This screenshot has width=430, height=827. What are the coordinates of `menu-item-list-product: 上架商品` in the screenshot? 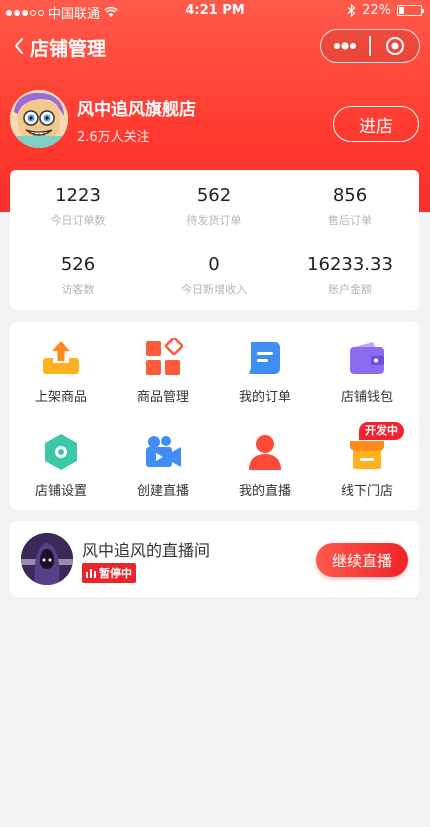 It's located at (61, 371).